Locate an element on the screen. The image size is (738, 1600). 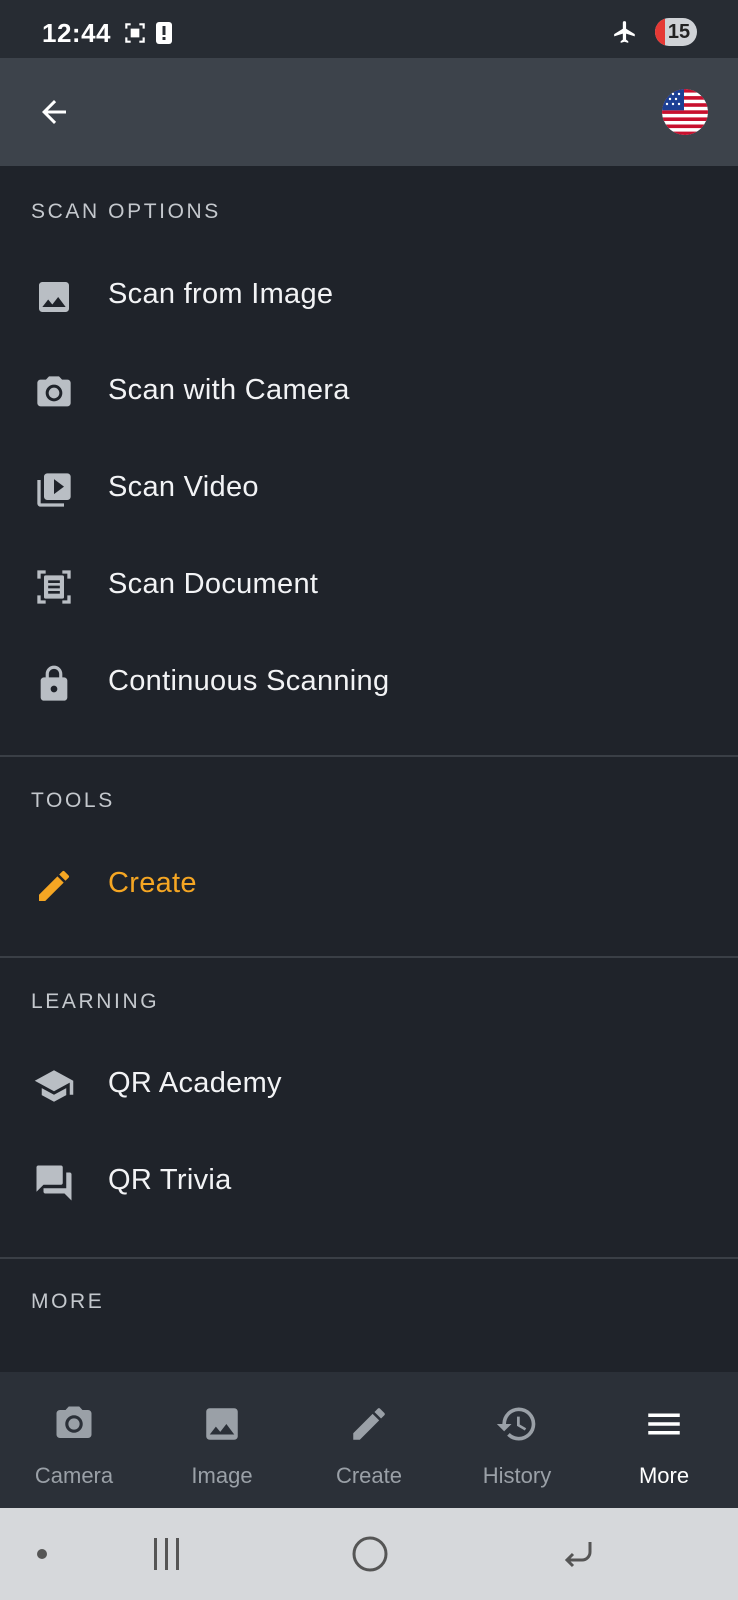
menu-item-label: Create is located at coordinates (152, 883).